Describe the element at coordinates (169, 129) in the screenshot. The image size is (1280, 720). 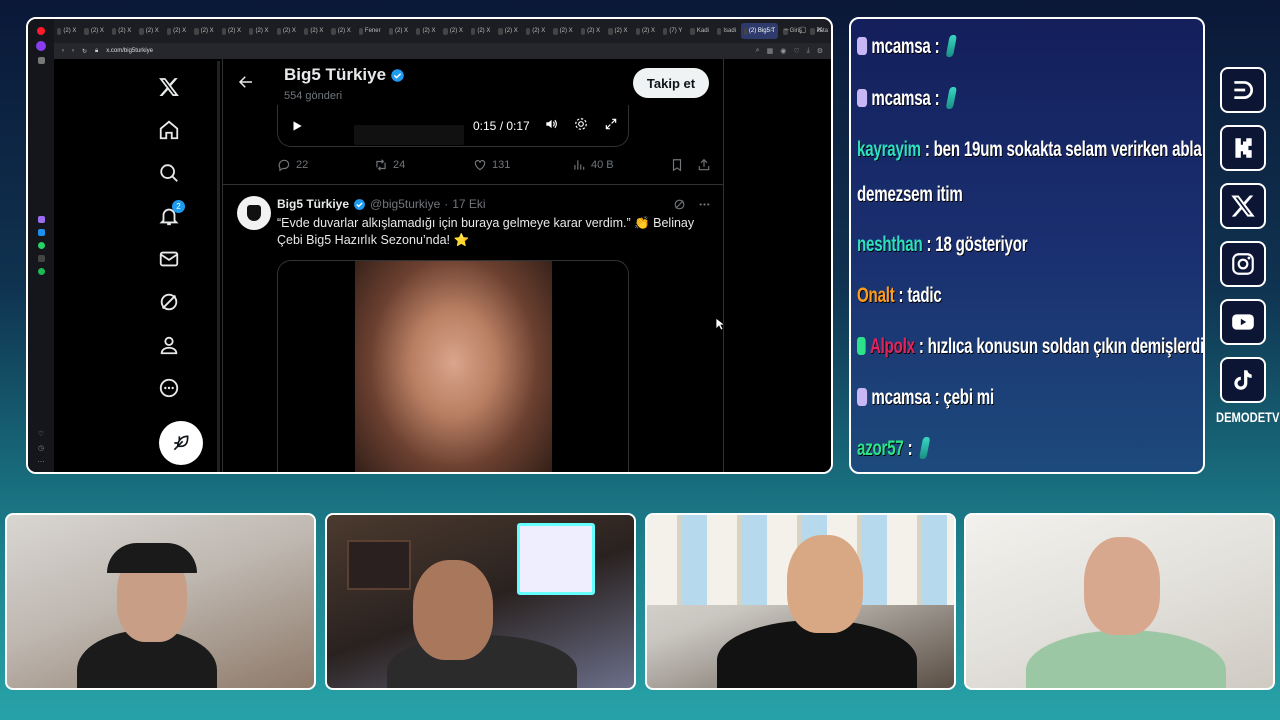
I see `home-icon` at that location.